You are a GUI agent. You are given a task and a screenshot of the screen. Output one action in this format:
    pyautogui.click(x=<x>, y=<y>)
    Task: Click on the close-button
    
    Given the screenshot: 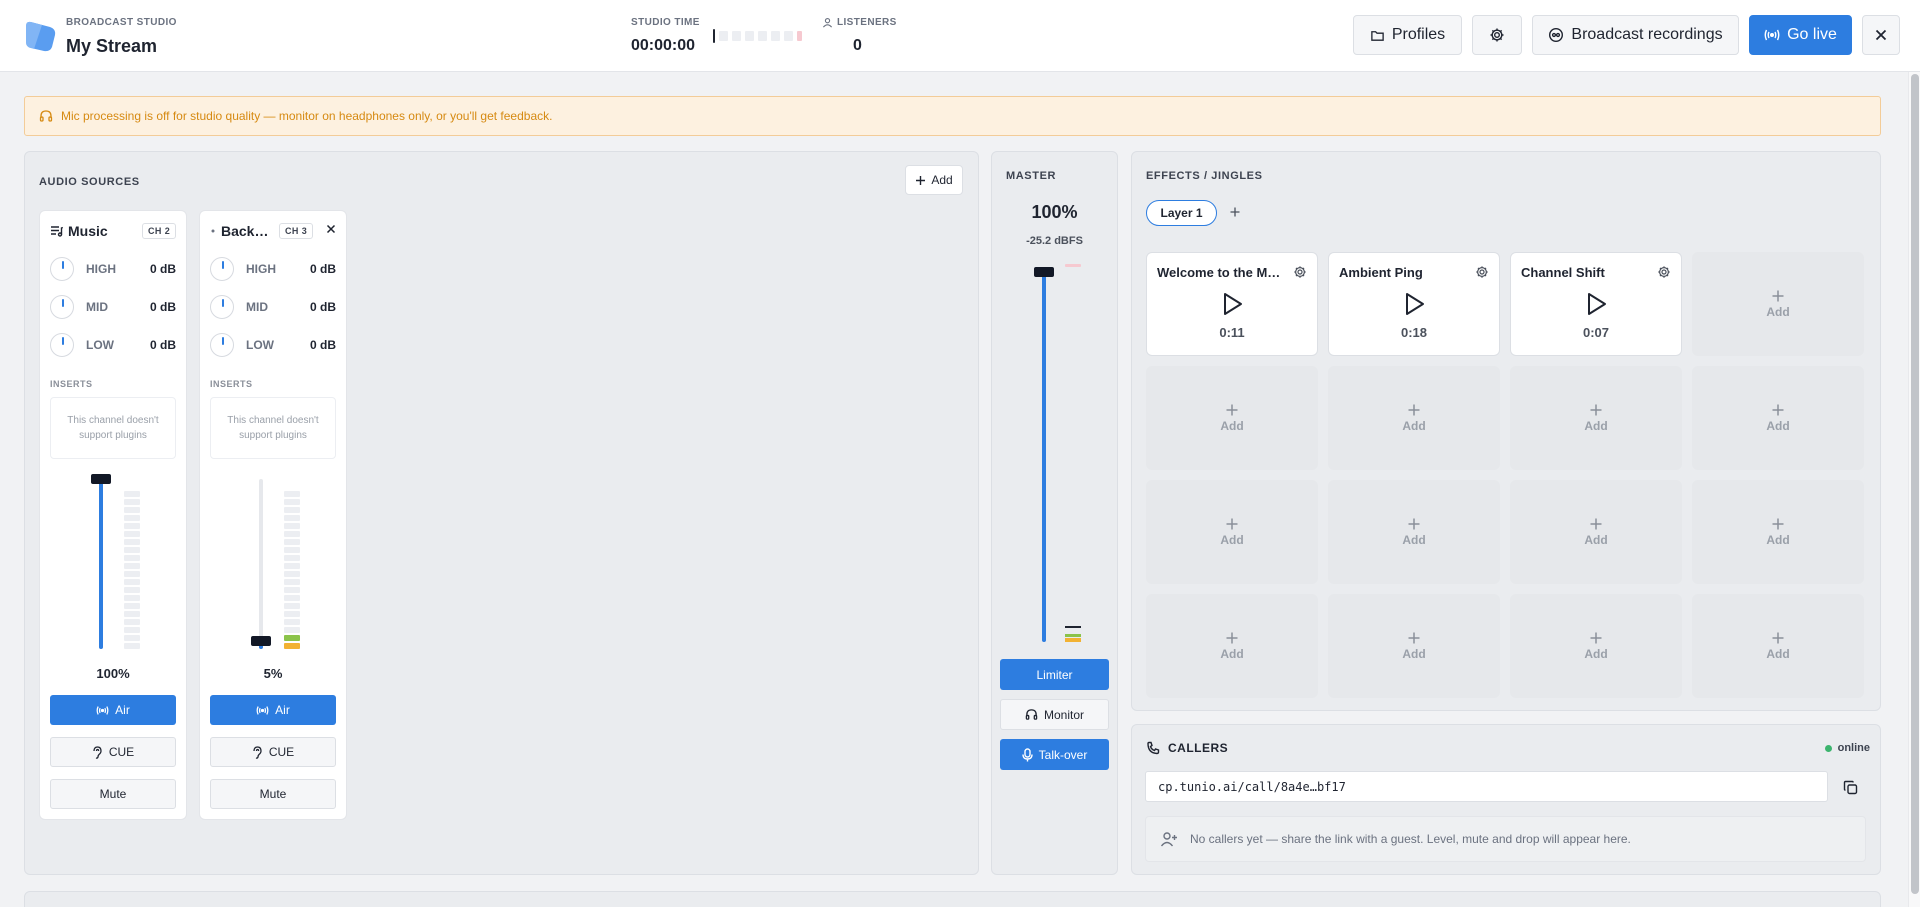 What is the action you would take?
    pyautogui.click(x=1881, y=35)
    